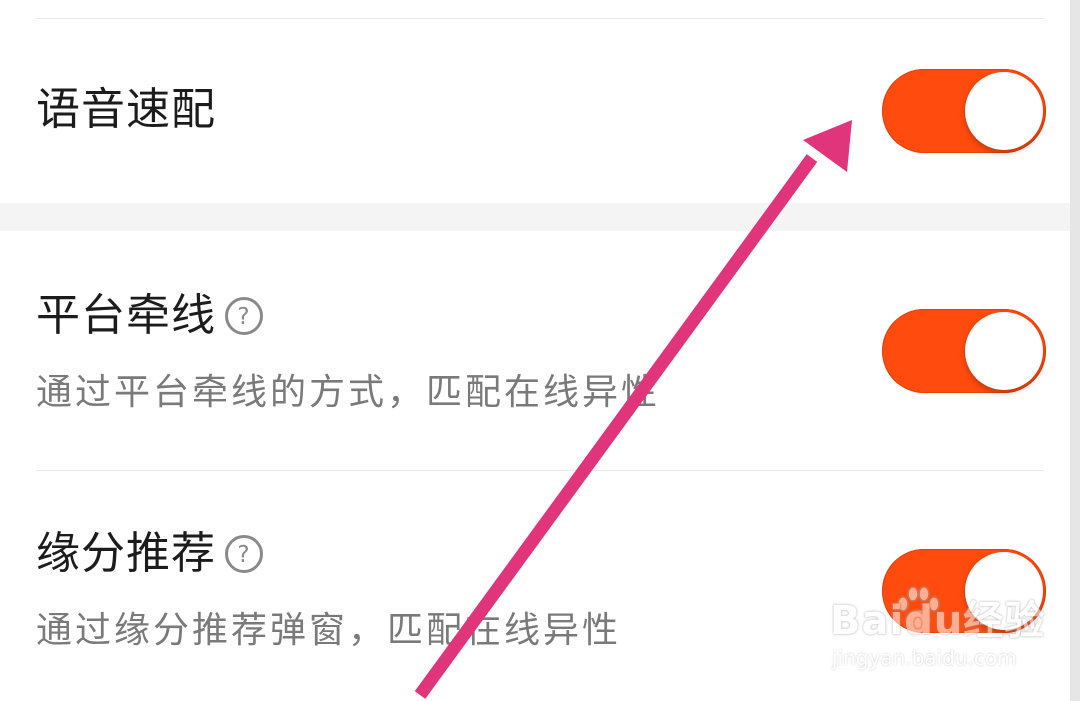 The width and height of the screenshot is (1080, 701). What do you see at coordinates (1075, 350) in the screenshot?
I see `scrollbar` at bounding box center [1075, 350].